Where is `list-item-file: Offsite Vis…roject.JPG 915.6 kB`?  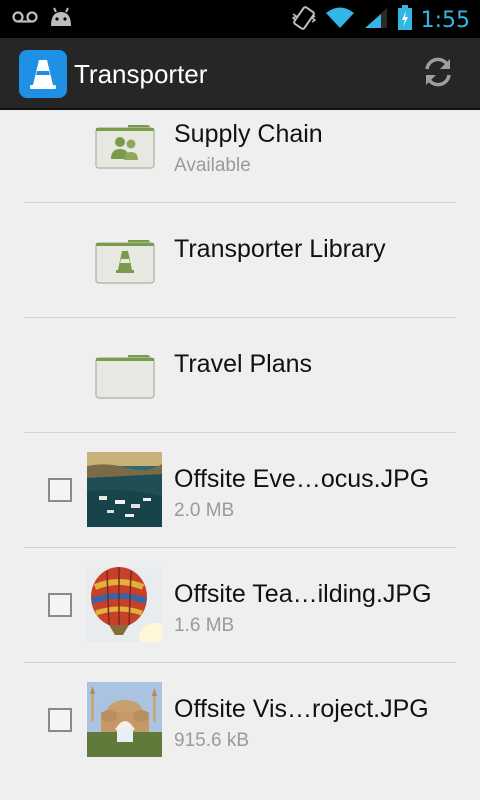 list-item-file: Offsite Vis…roject.JPG 915.6 kB is located at coordinates (240, 720).